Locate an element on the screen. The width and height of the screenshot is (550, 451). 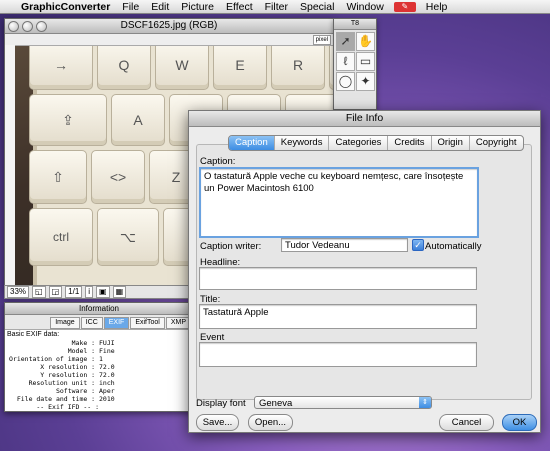
close-window-icon is located at coordinates (13, 26).